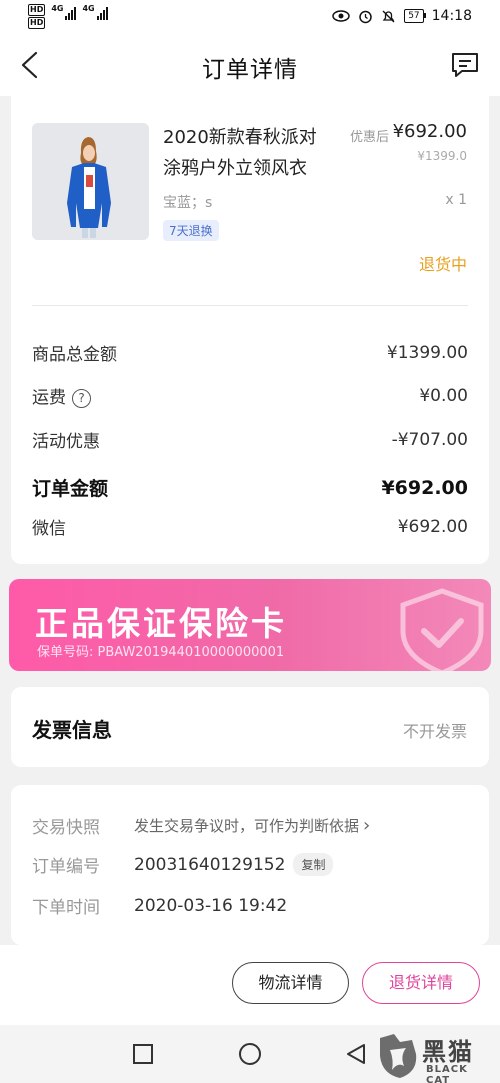 This screenshot has height=1083, width=500. What do you see at coordinates (66, 442) in the screenshot?
I see `summary-label: 活动优惠` at bounding box center [66, 442].